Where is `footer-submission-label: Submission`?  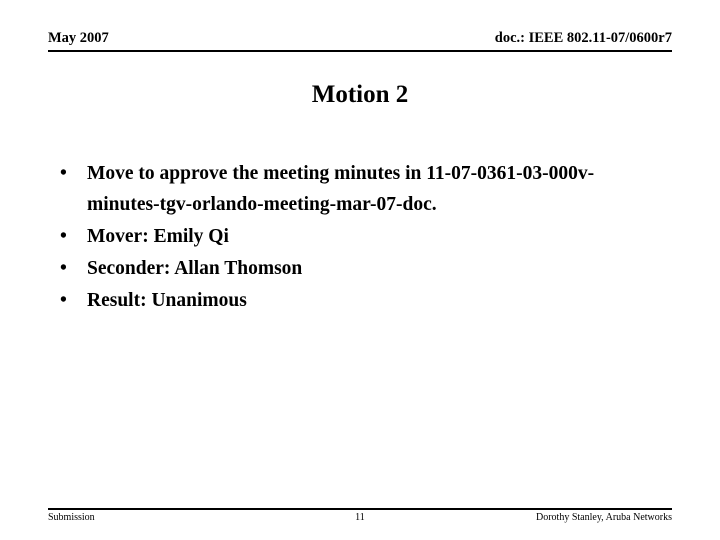
footer-submission-label: Submission is located at coordinates (71, 517).